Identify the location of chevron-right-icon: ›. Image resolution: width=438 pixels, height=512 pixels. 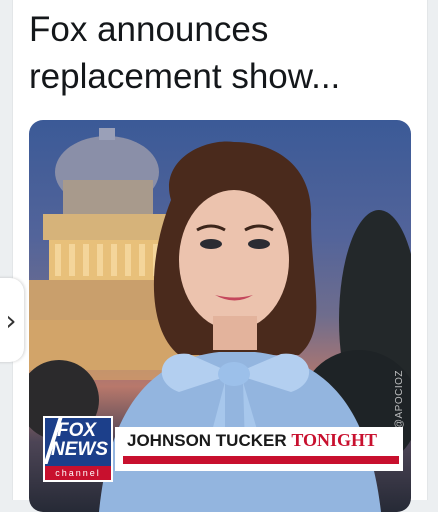
(11, 320).